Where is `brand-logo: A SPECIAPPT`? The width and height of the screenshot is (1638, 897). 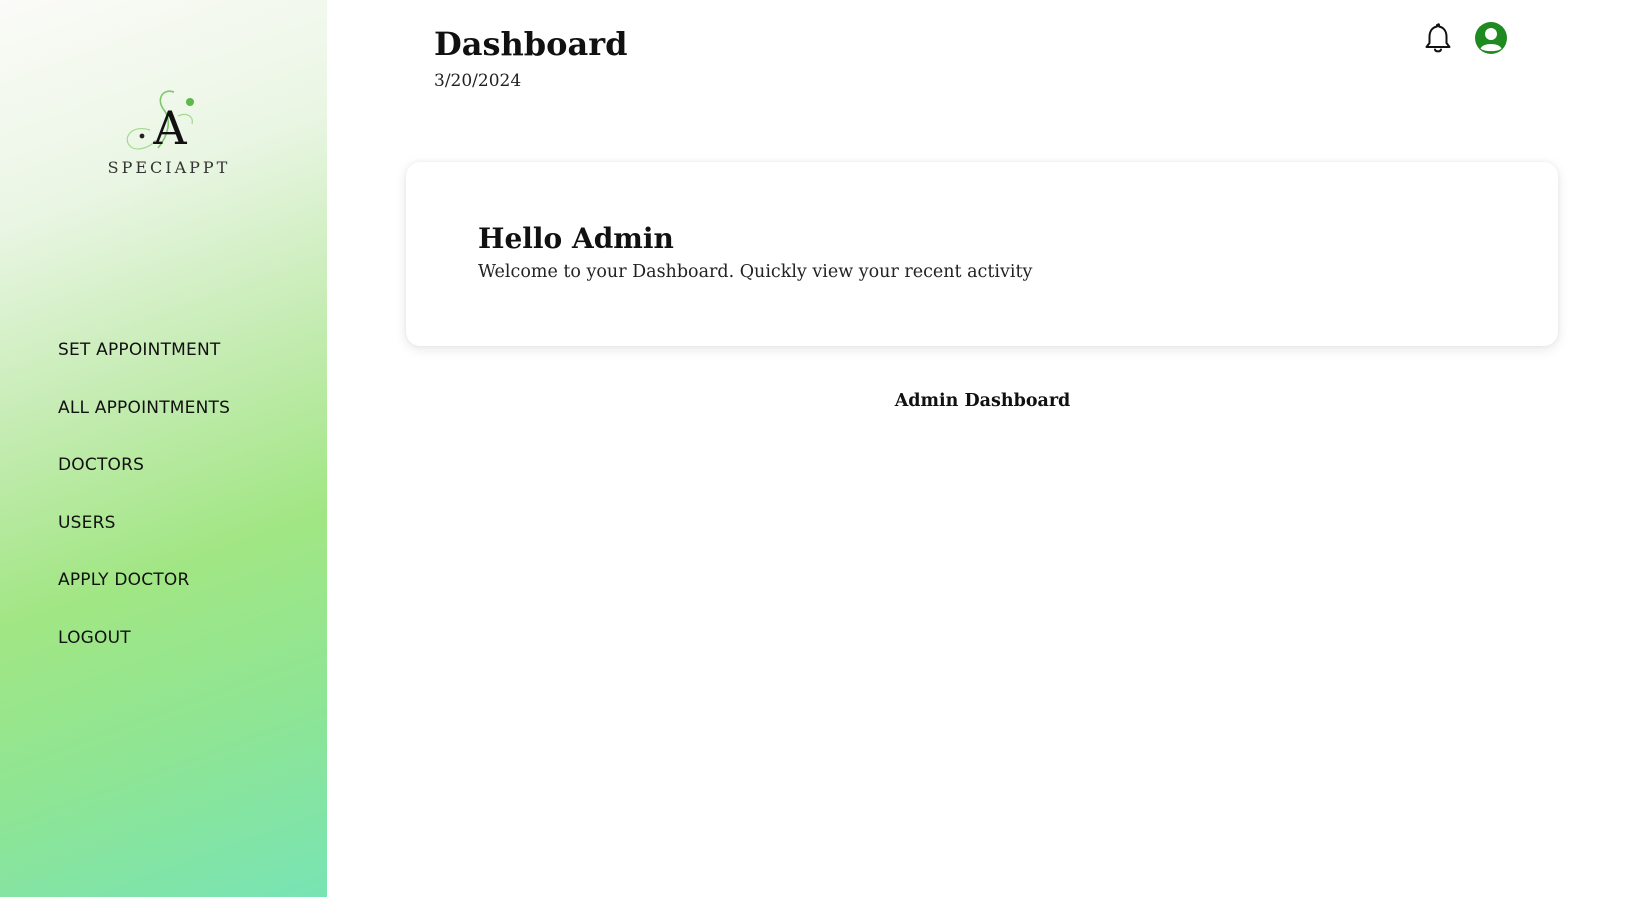
brand-logo: A SPECIAPPT is located at coordinates (169, 136).